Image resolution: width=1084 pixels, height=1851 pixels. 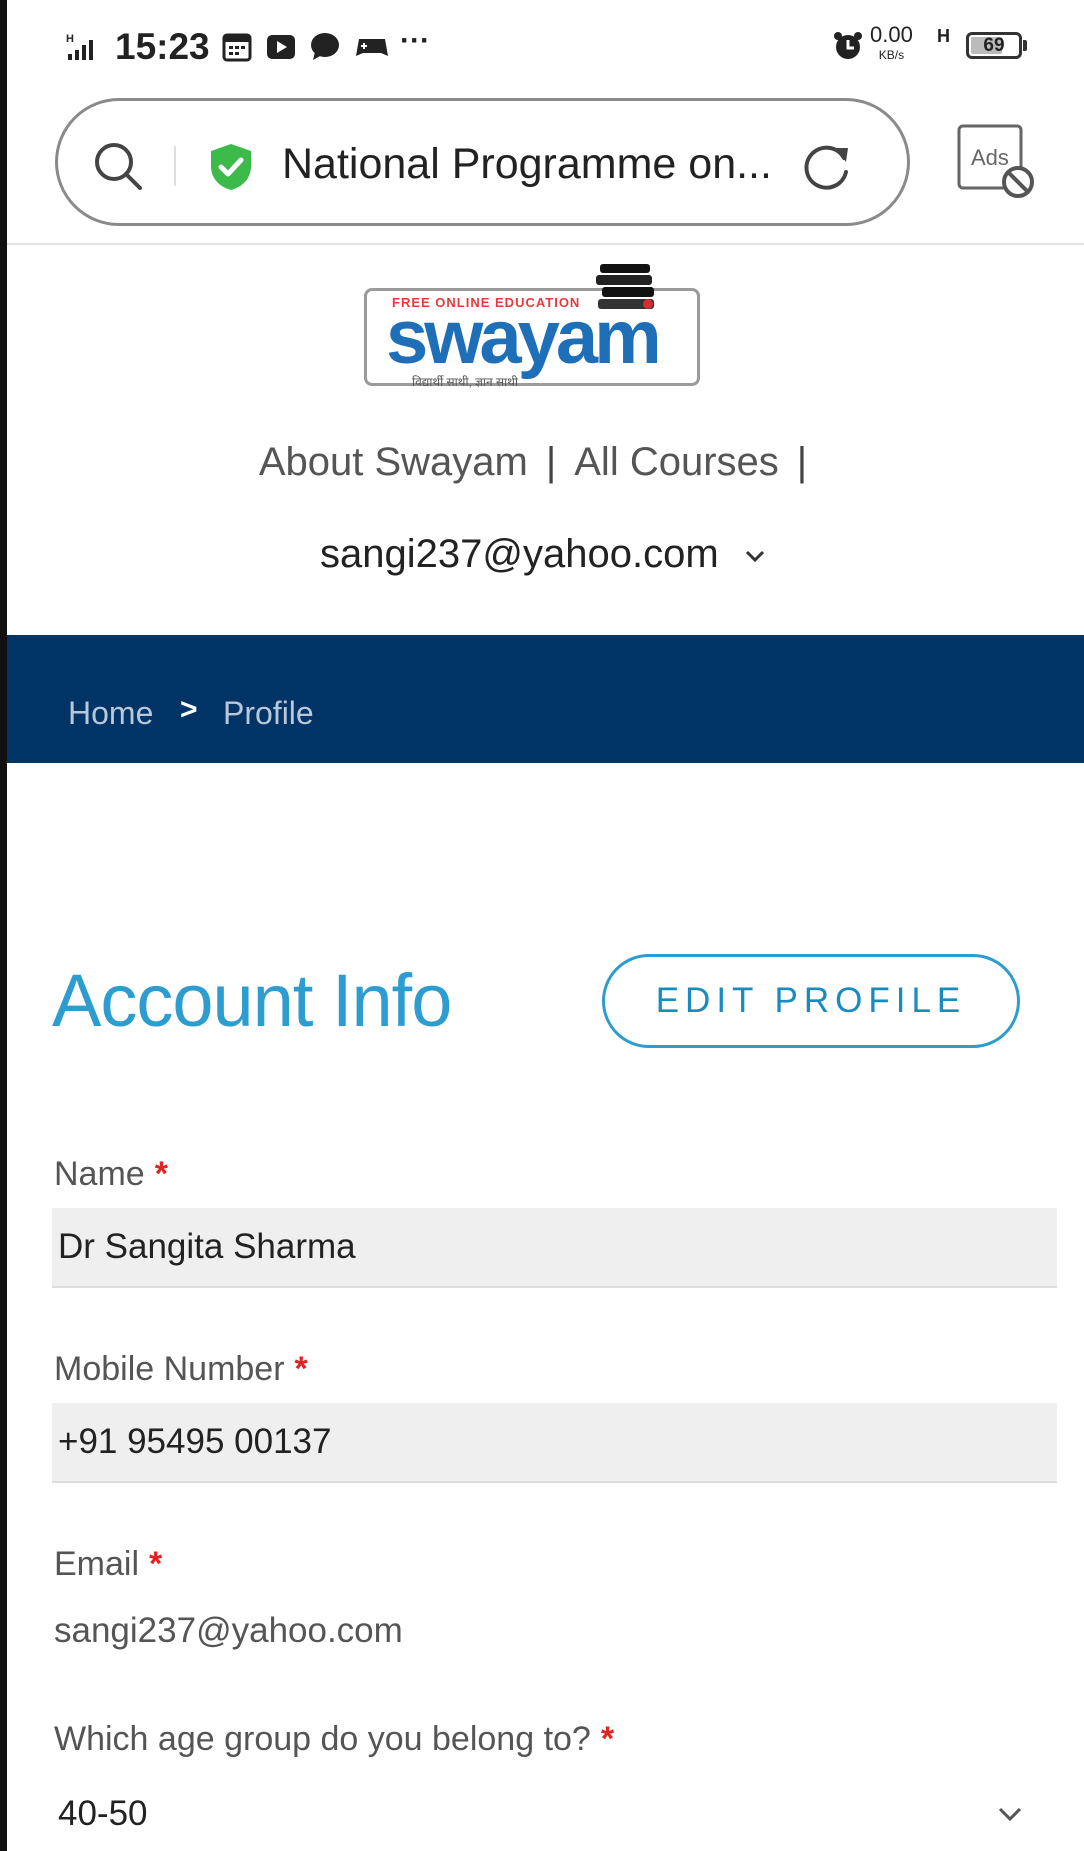 What do you see at coordinates (415, 40) in the screenshot?
I see `more-notifications: ···` at bounding box center [415, 40].